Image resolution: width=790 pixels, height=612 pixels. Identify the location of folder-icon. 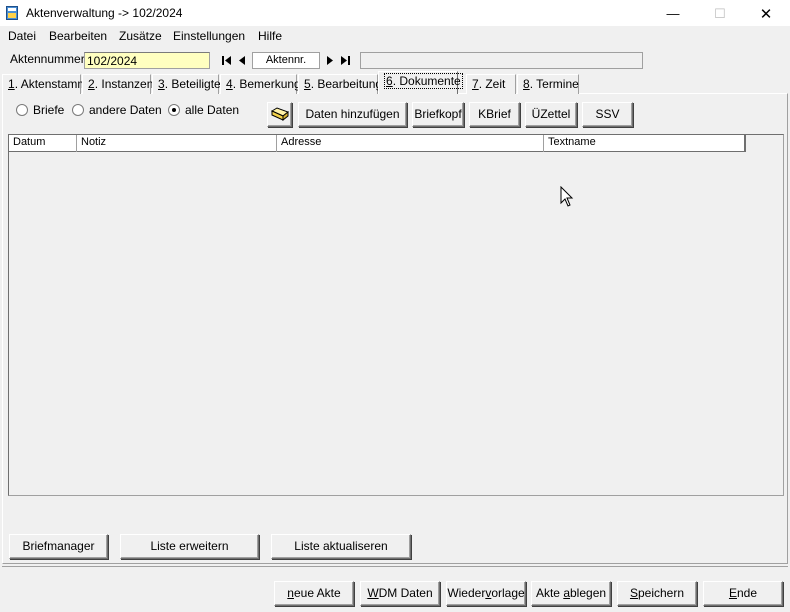
(279, 114).